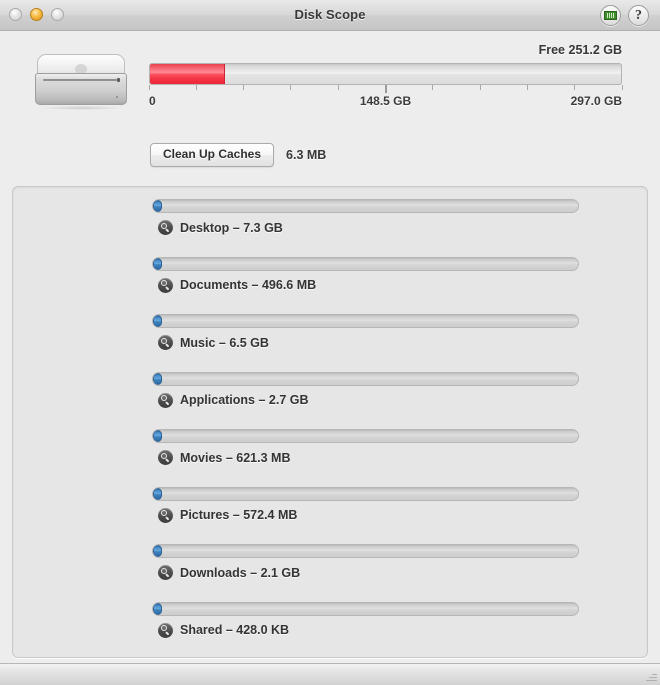 Image resolution: width=660 pixels, height=685 pixels. I want to click on folder-label: Downloads – 2.1 GB, so click(240, 572).